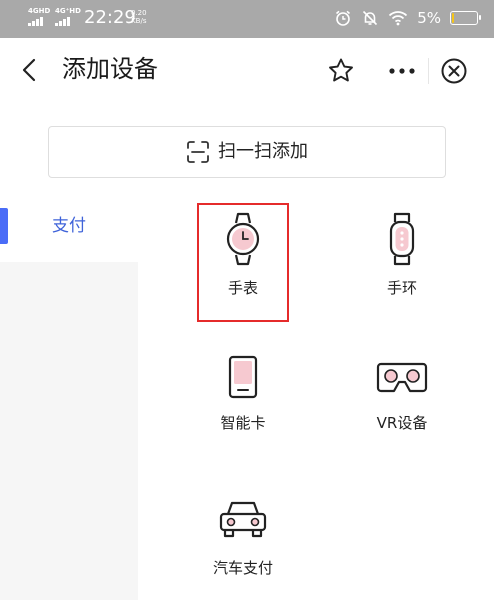 The image size is (494, 600). Describe the element at coordinates (402, 239) in the screenshot. I see `band-icon` at that location.